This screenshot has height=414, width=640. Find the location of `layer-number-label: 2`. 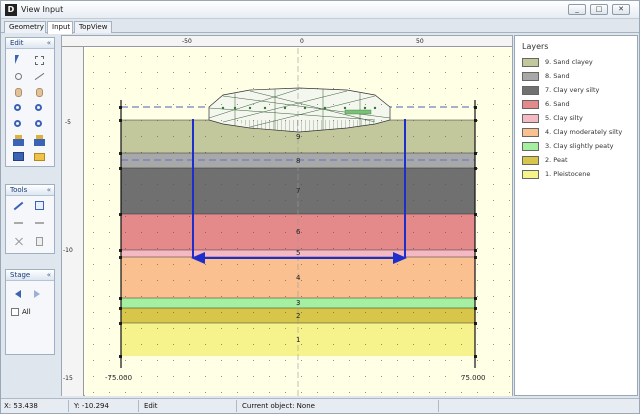

layer-number-label: 2 is located at coordinates (298, 316).